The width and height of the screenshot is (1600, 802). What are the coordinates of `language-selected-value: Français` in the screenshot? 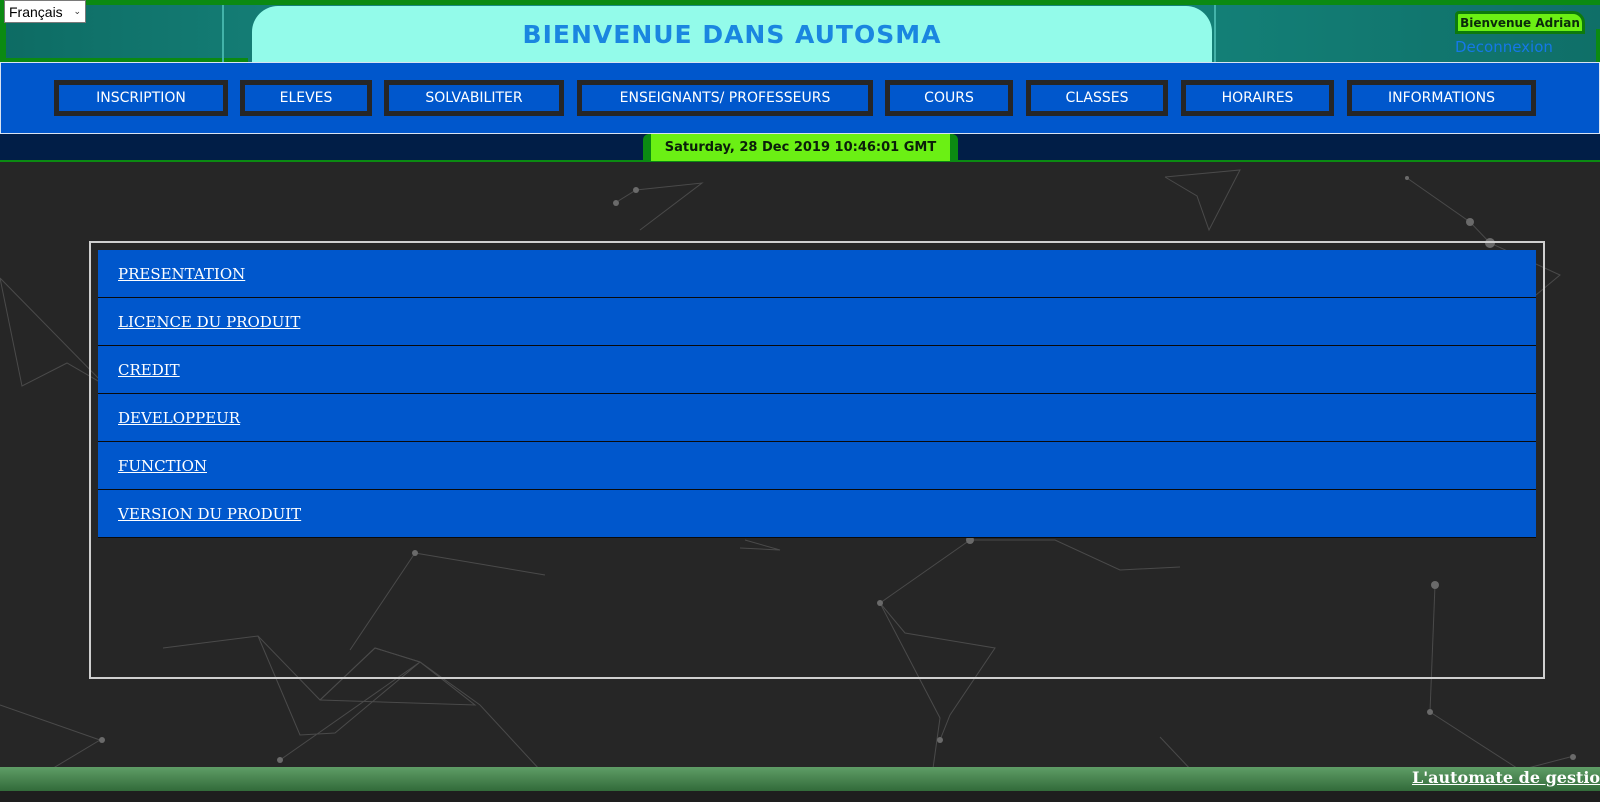 It's located at (36, 11).